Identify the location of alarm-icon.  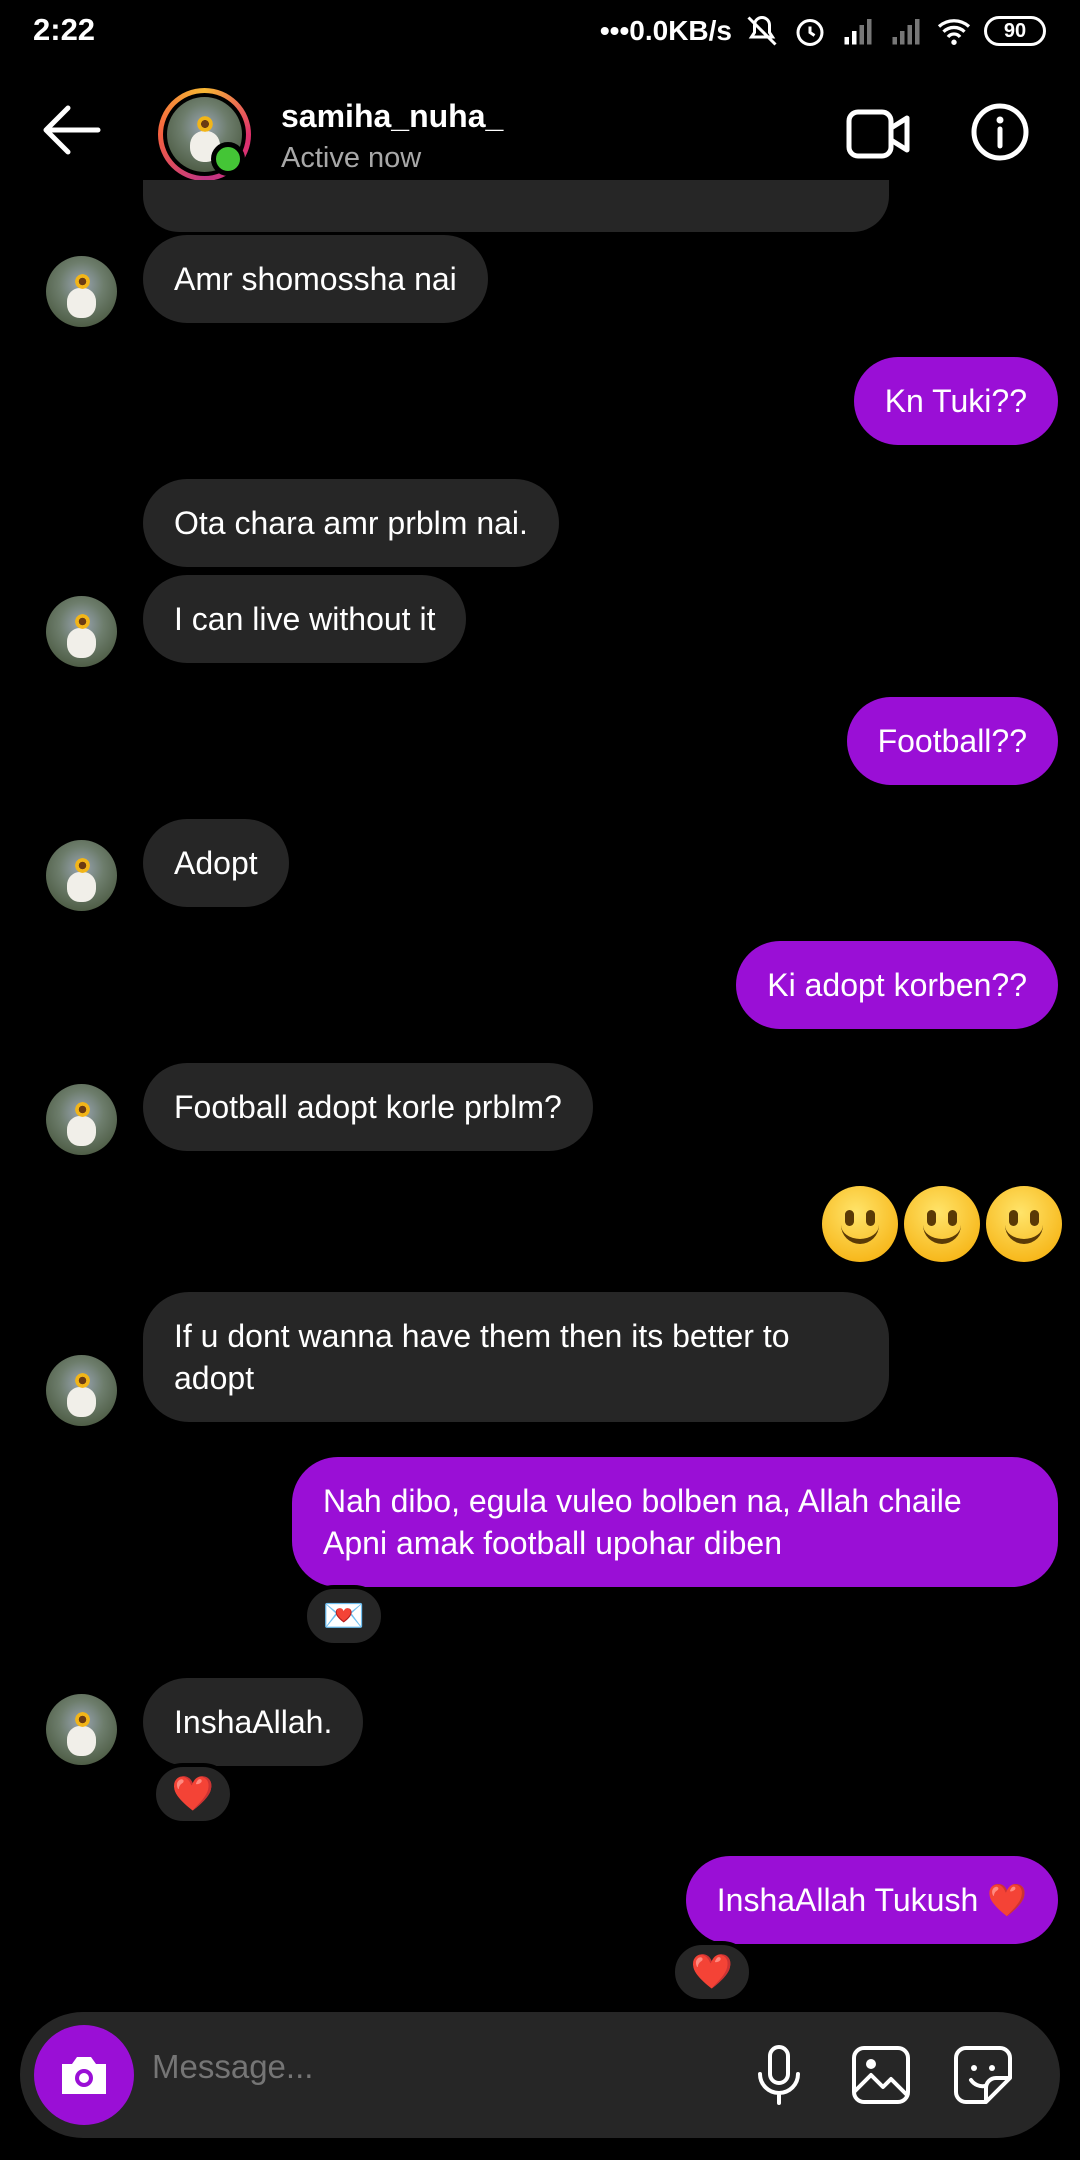
(810, 32).